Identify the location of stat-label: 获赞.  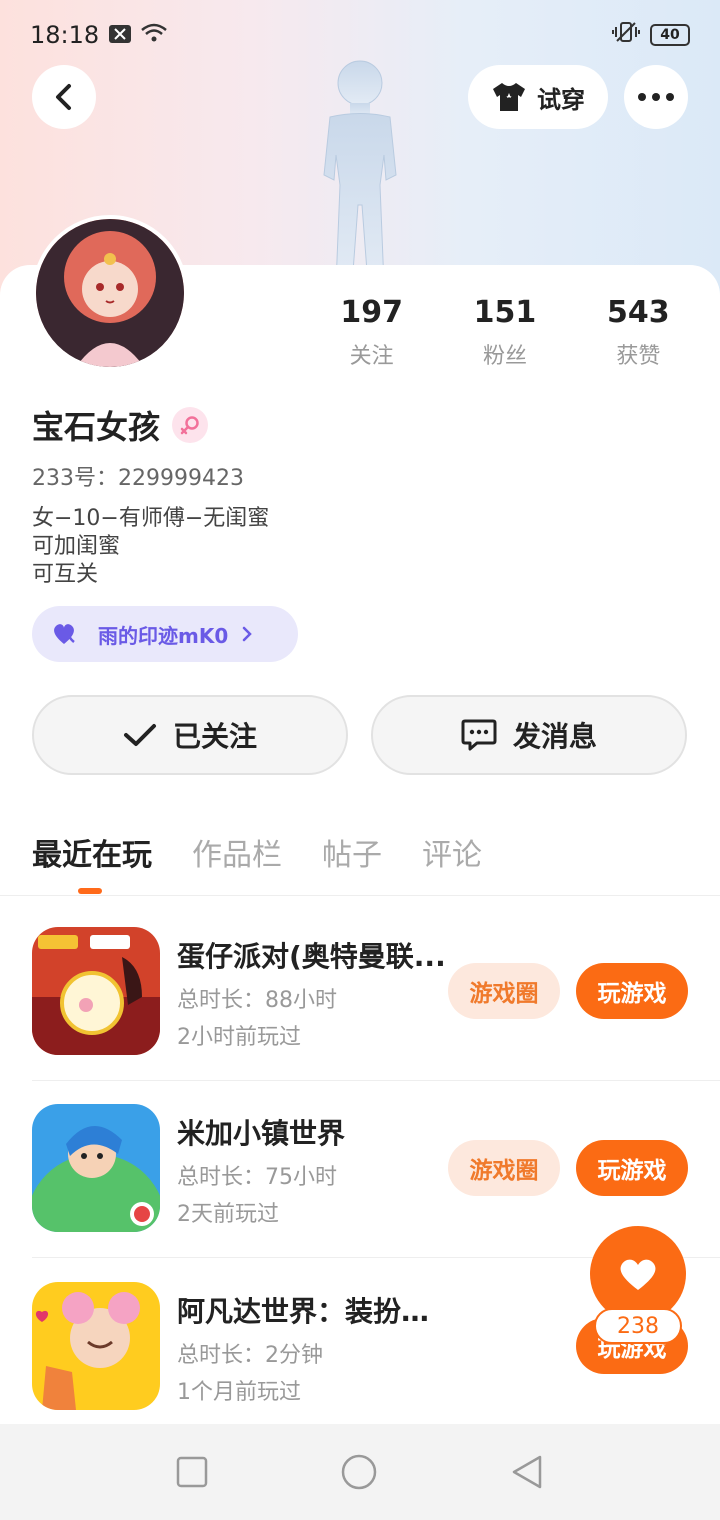
(638, 356).